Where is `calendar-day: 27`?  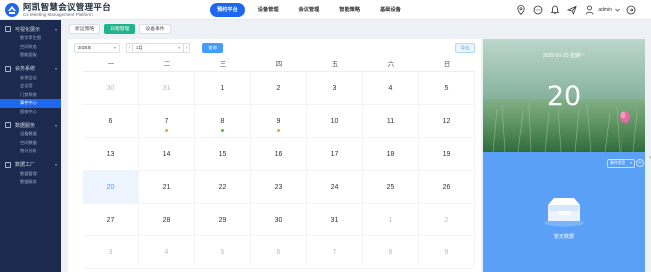
calendar-day: 27 is located at coordinates (111, 220).